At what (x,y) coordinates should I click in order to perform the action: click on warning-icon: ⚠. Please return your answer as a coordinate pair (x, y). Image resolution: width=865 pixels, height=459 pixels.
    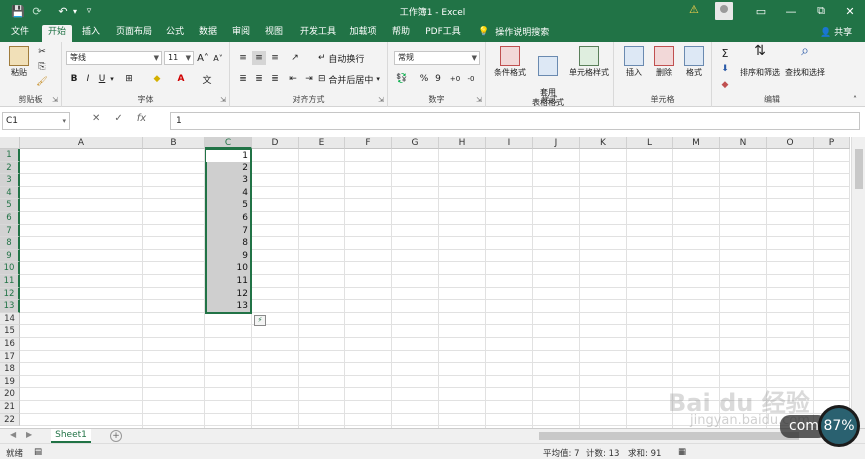
    Looking at the image, I should click on (694, 9).